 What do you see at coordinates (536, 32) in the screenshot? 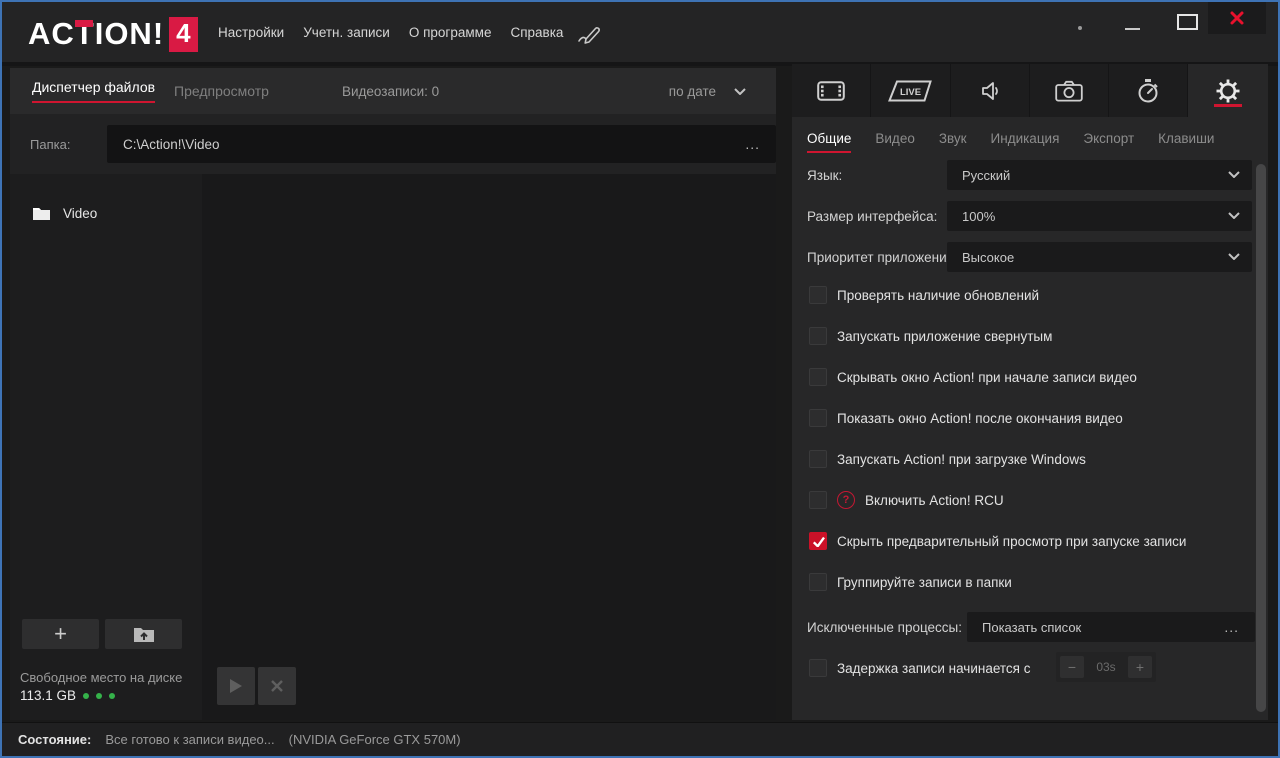
I see `menu-help: Справка` at bounding box center [536, 32].